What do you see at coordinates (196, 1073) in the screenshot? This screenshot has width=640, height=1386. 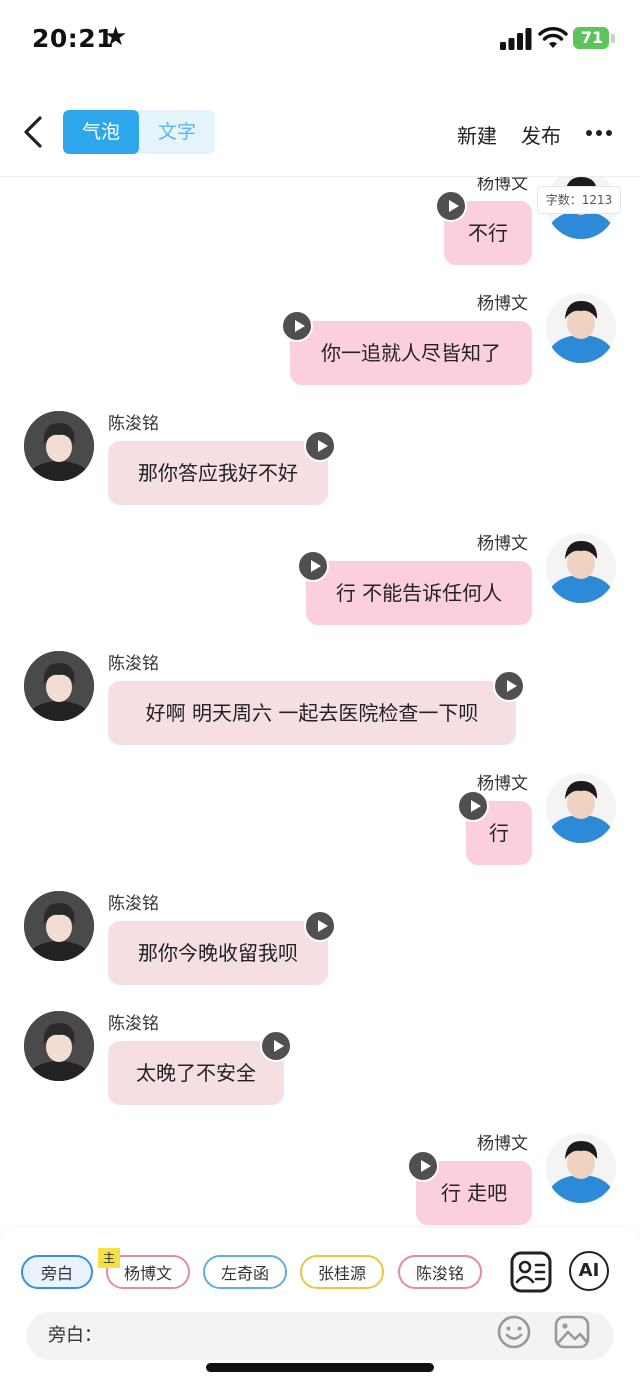 I see `chat-bubble: 太晚了不安全` at bounding box center [196, 1073].